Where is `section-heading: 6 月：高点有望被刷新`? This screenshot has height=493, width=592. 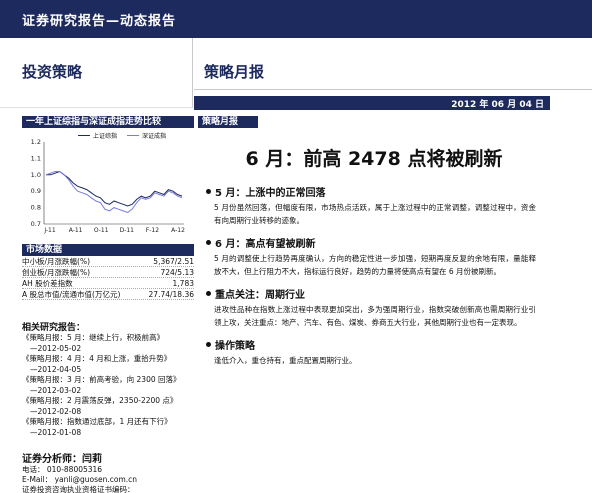 section-heading: 6 月：高点有望被刷新 is located at coordinates (378, 242).